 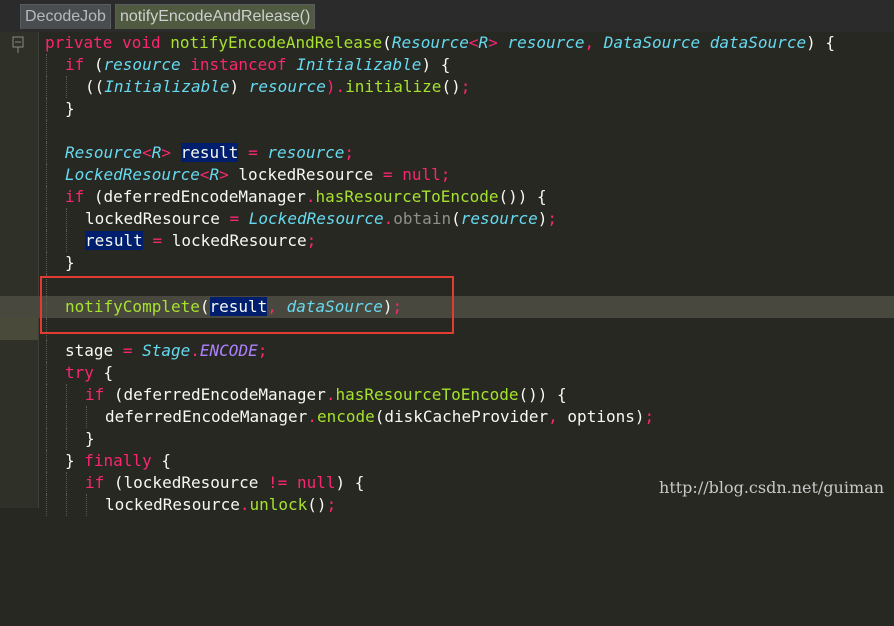 I want to click on code-line-22: lockedResource.unlock();, so click(x=447, y=505).